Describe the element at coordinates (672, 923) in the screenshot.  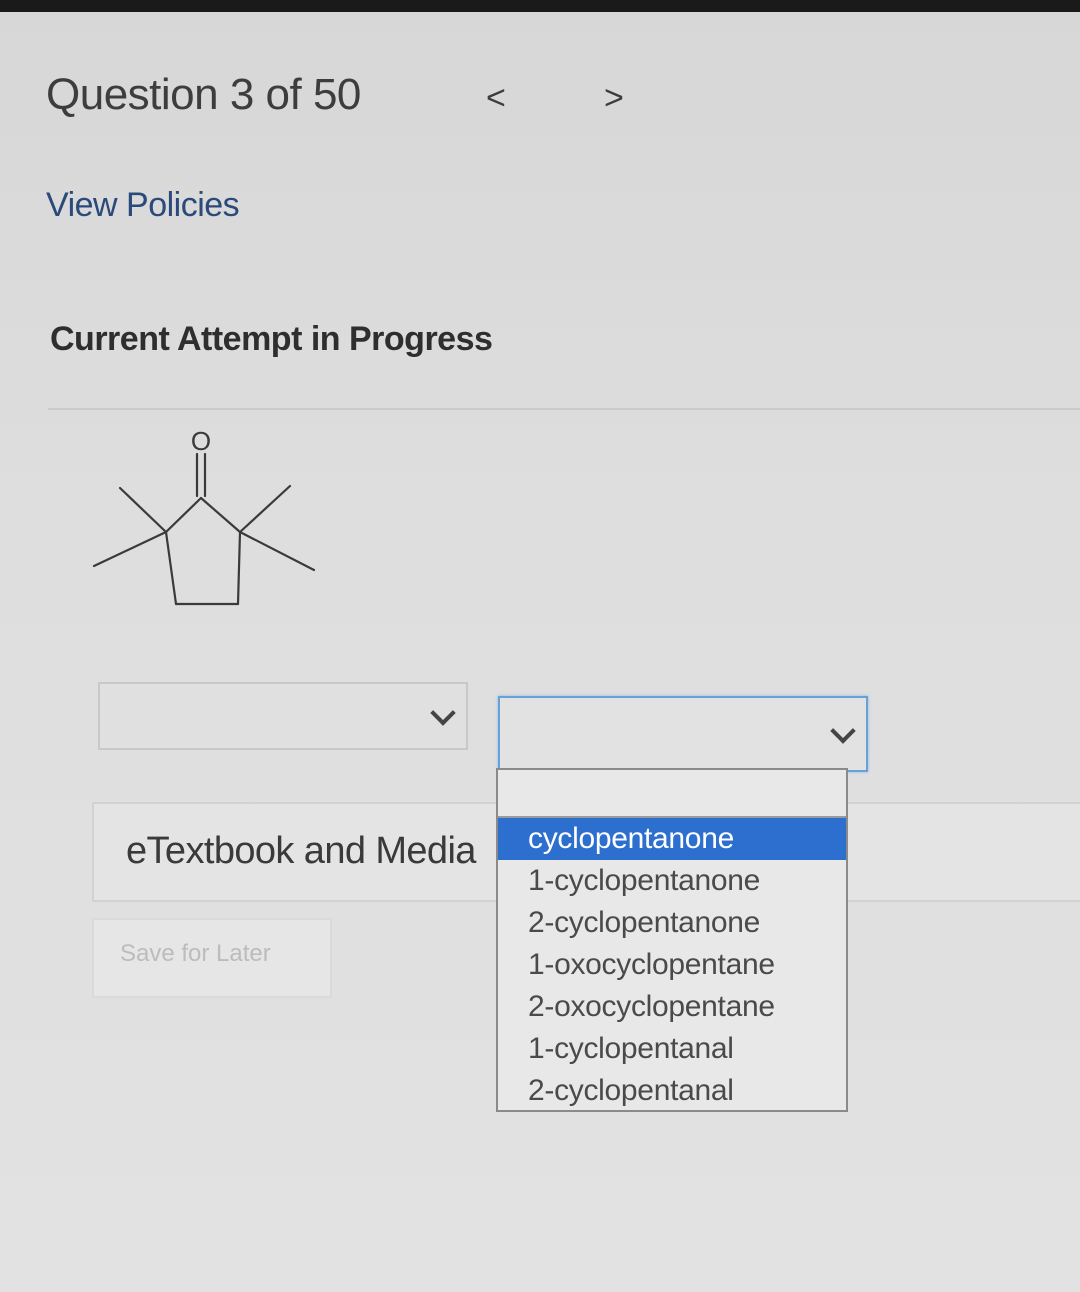
I see `dropdown-option-2-cyclopentanone: 2-cyclopentanone` at that location.